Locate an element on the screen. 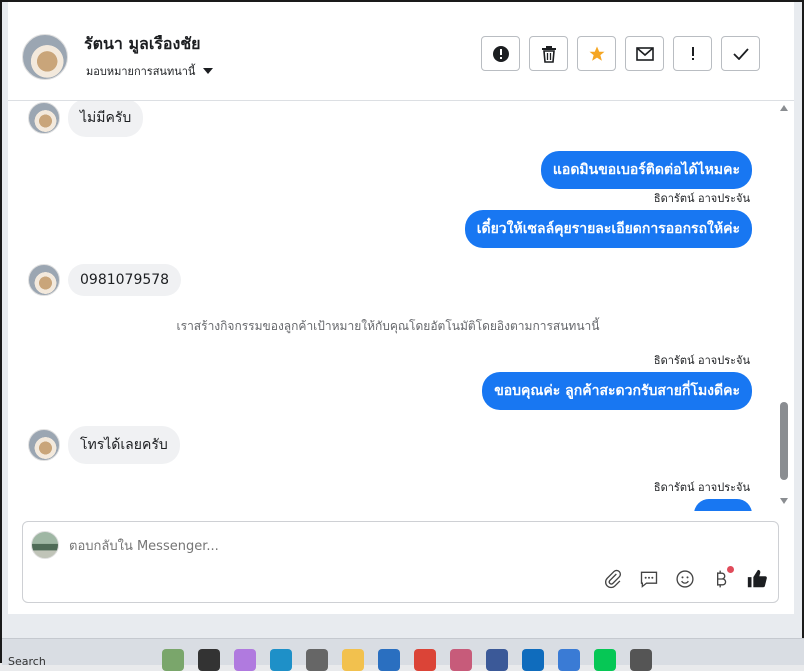 This screenshot has height=671, width=804. assign-conversation-dropdown: มอบหมายการสนทนานี้ is located at coordinates (150, 71).